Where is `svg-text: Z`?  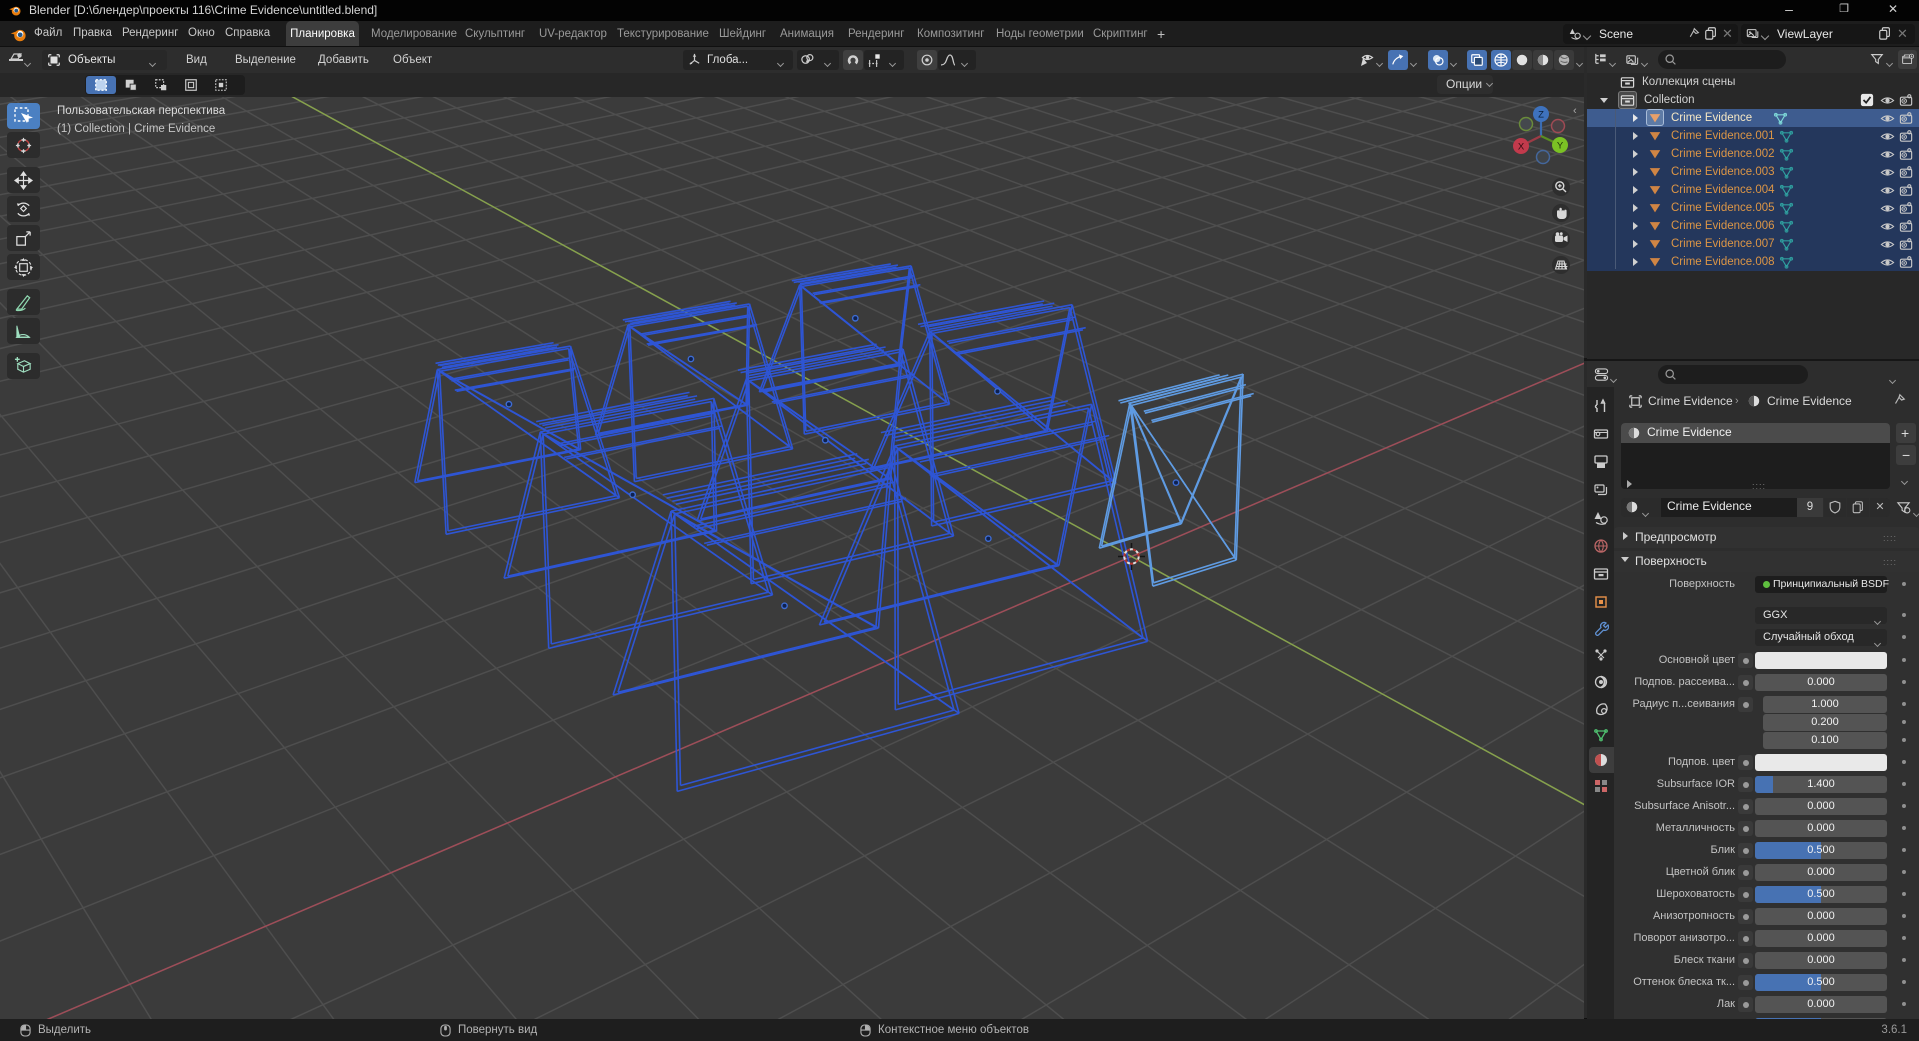
svg-text: Z is located at coordinates (1541, 115).